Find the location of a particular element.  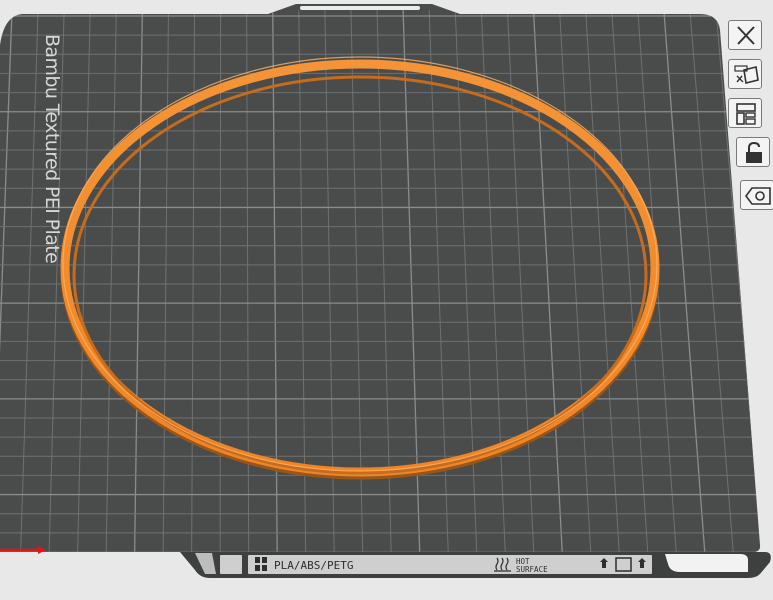

plate-name-label: Bambu Textured PEI Plate is located at coordinates (52, 148).